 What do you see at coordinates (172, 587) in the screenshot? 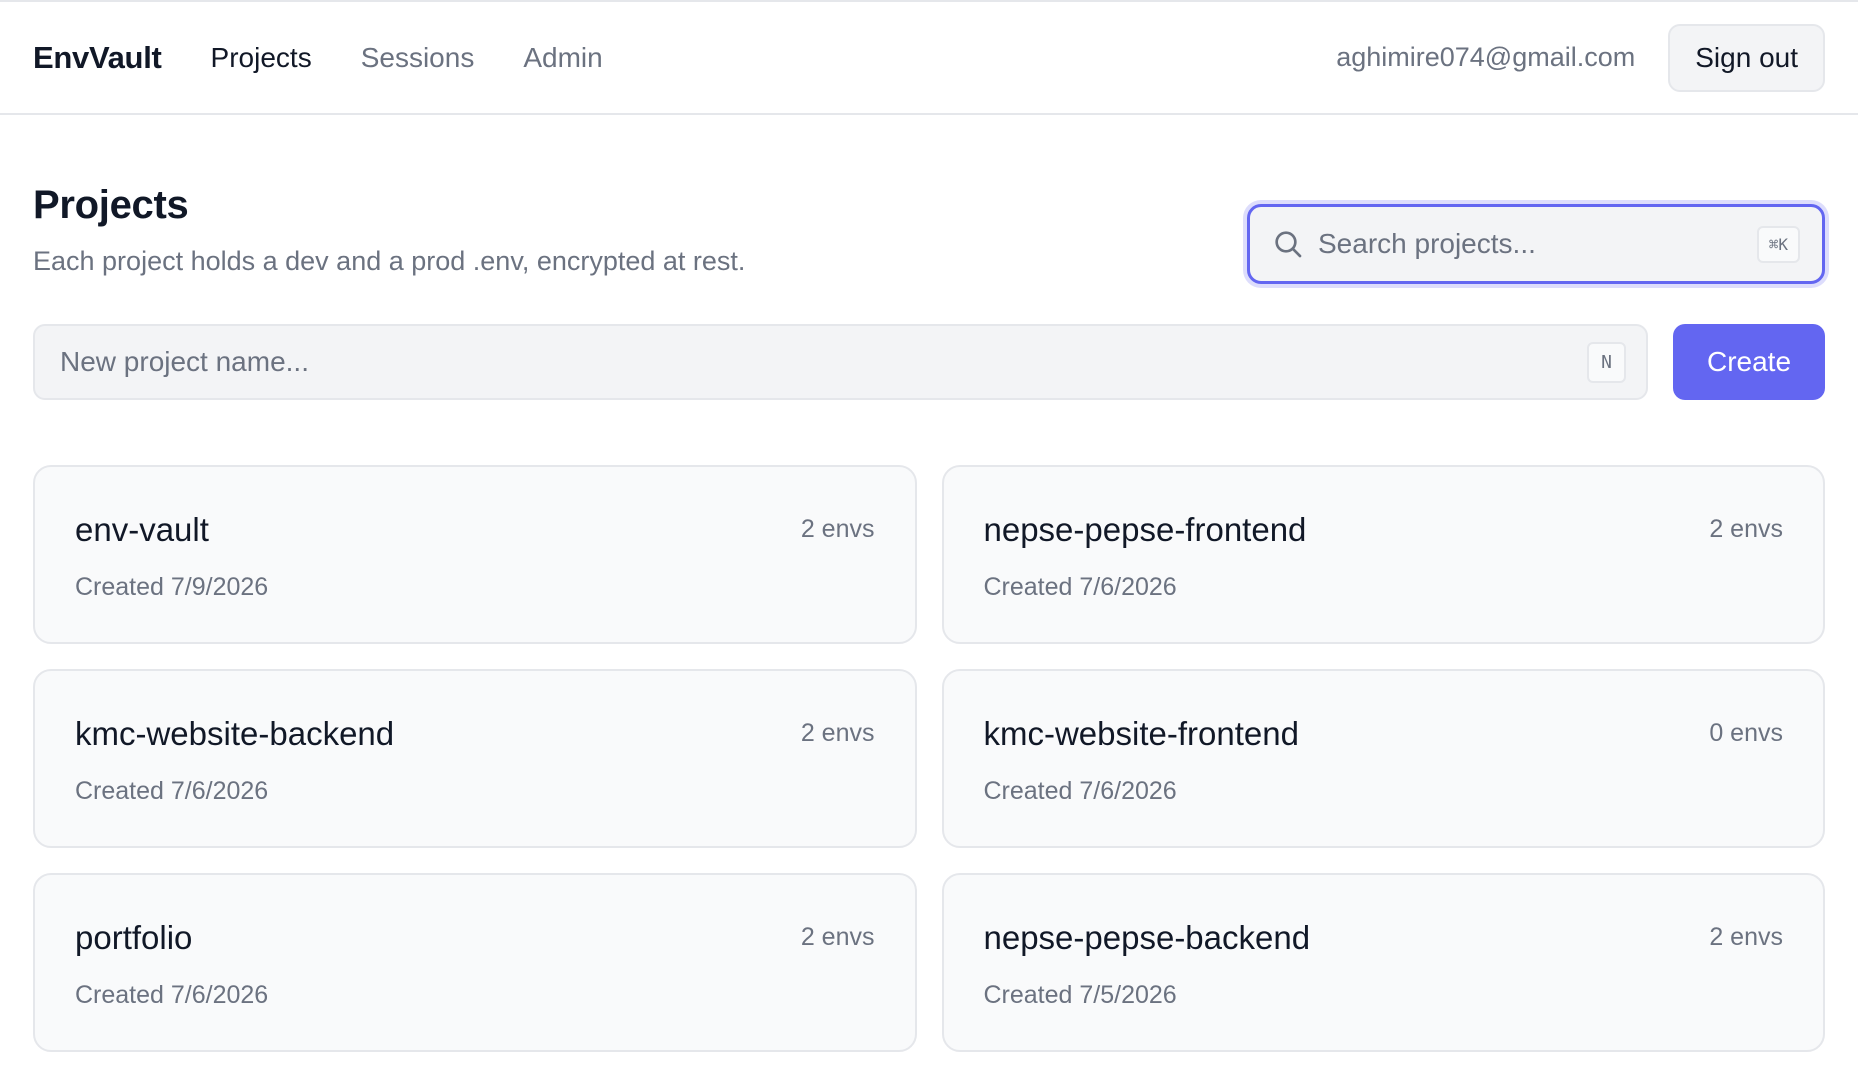
I see `project-created-date: Created 7/9/2026` at bounding box center [172, 587].